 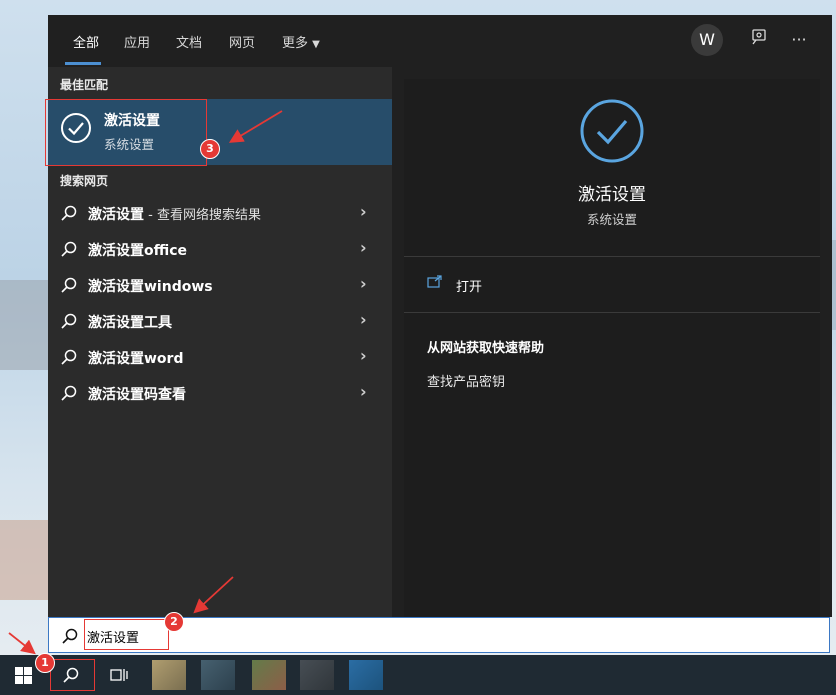 I want to click on task-view-button, so click(x=119, y=675).